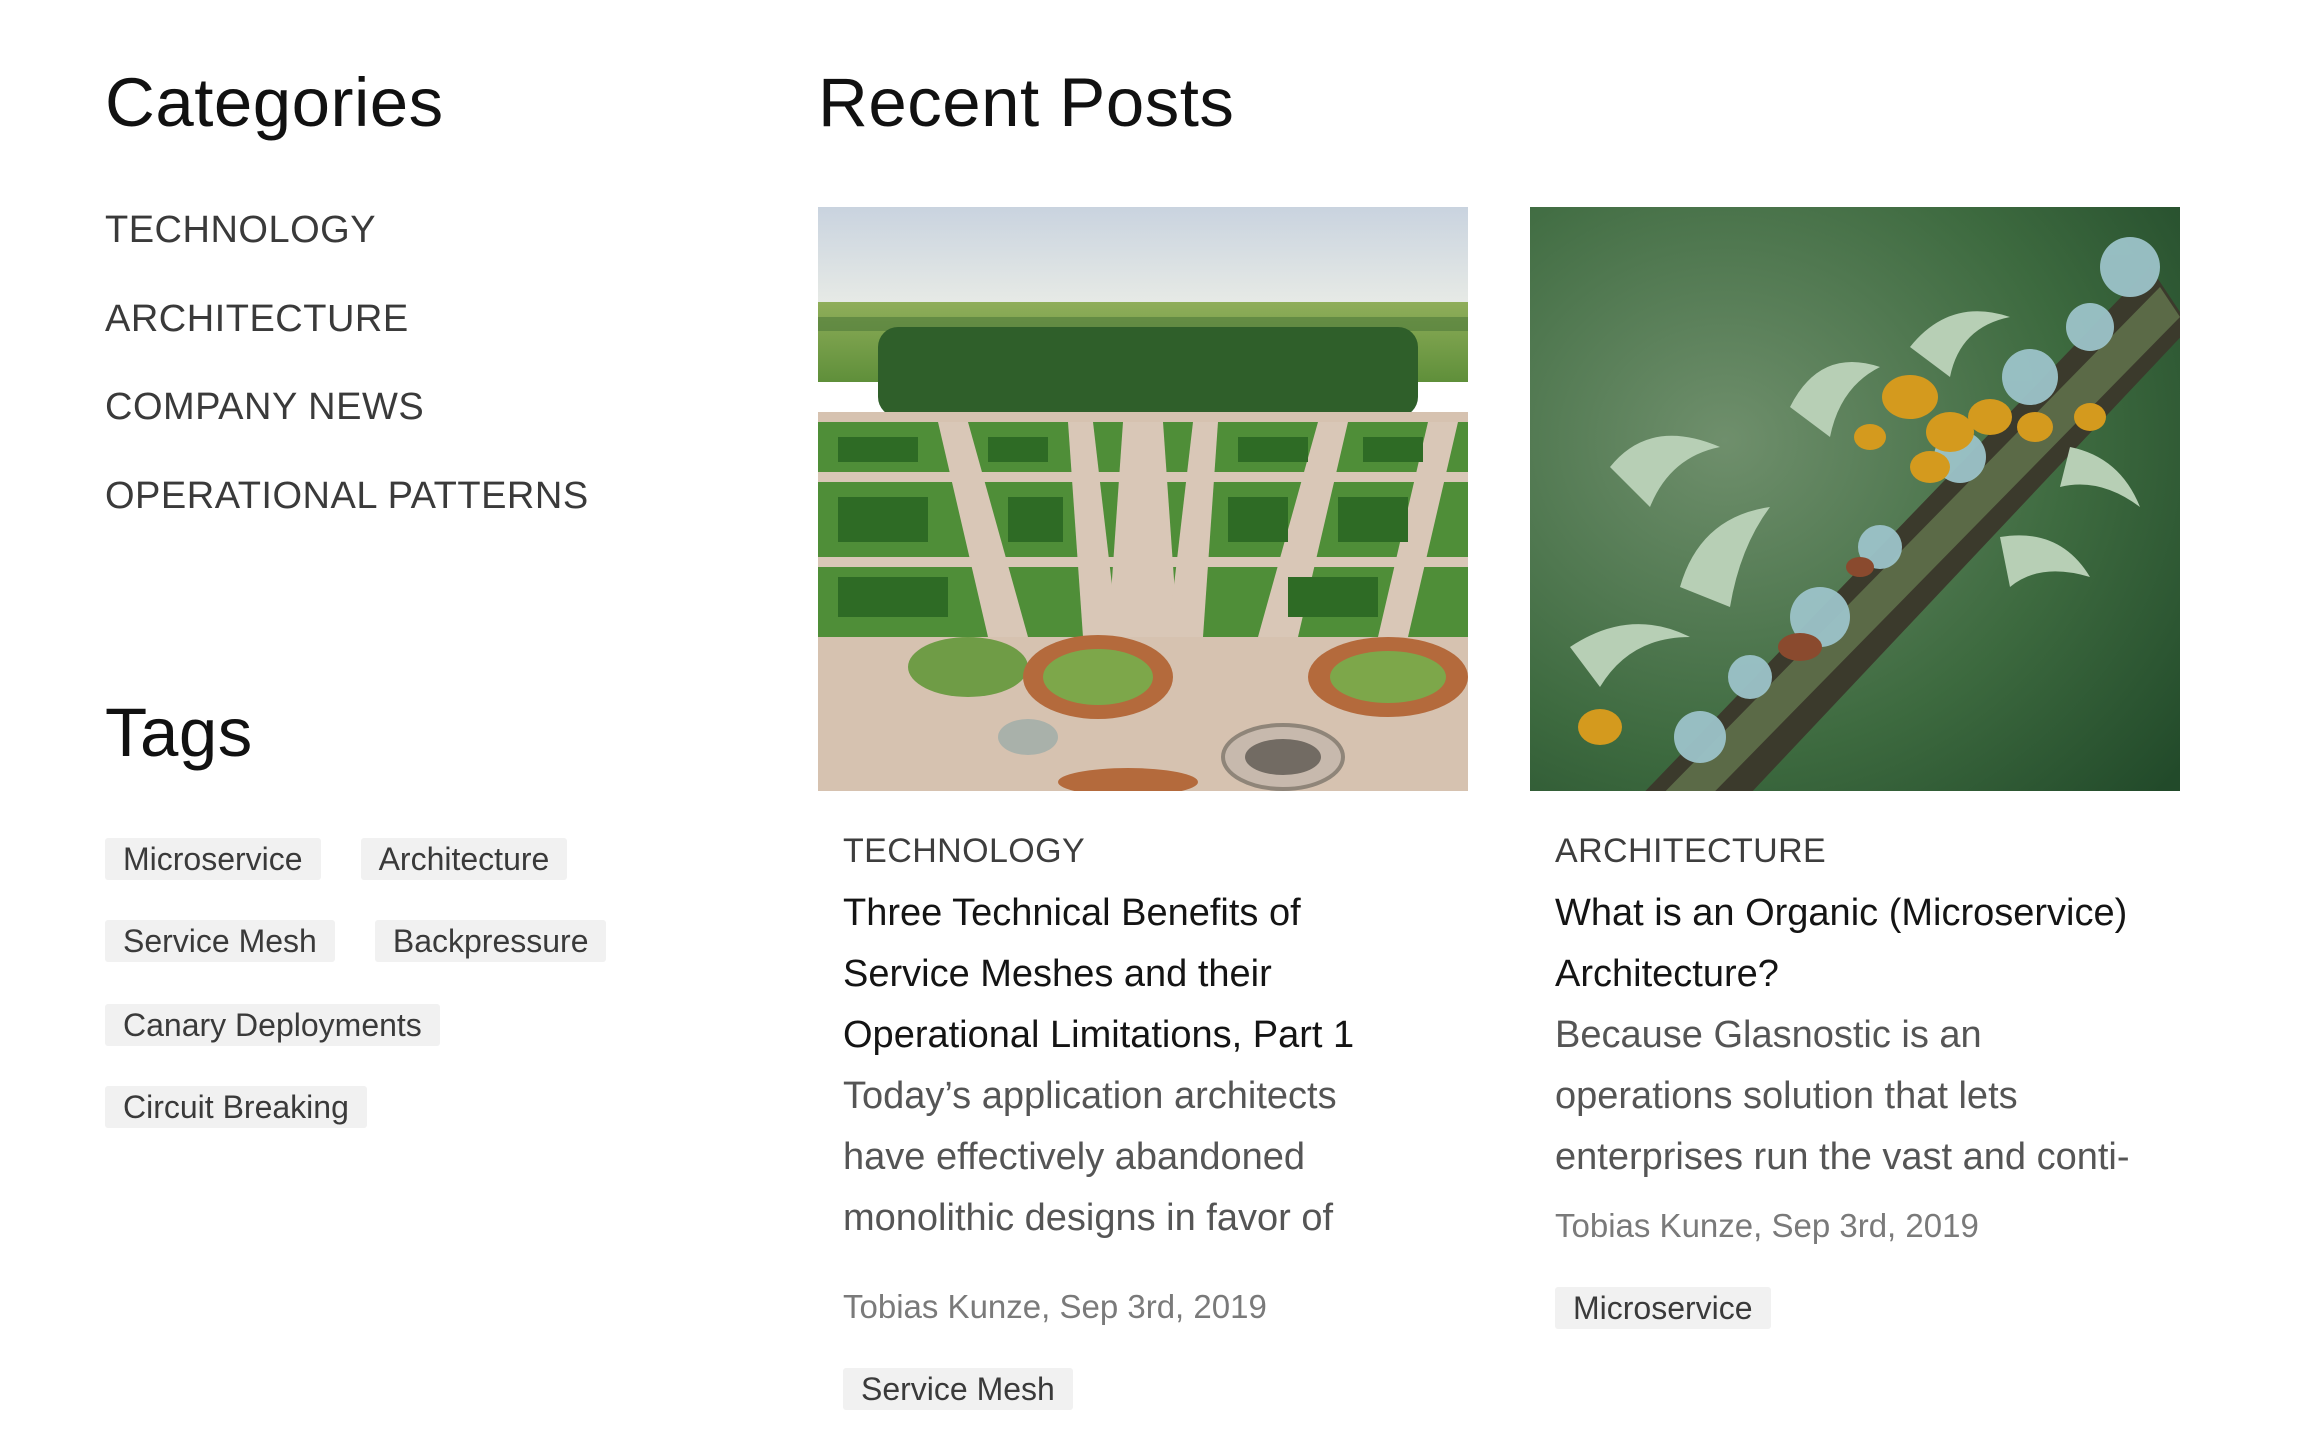  I want to click on categories-heading: Categories, so click(274, 102).